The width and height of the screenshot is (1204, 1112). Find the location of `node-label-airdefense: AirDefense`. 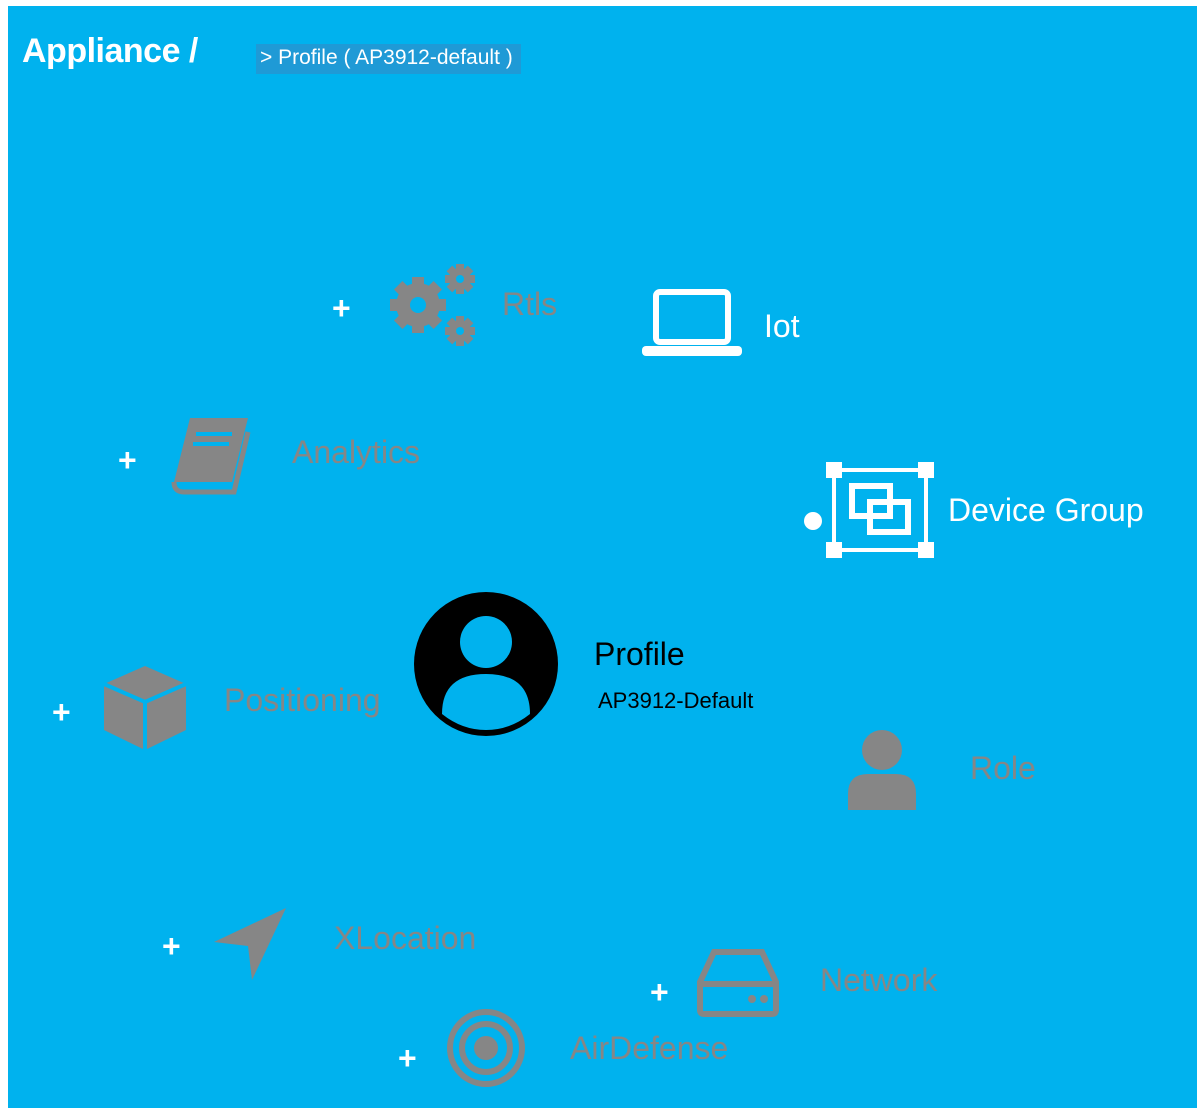

node-label-airdefense: AirDefense is located at coordinates (649, 1048).